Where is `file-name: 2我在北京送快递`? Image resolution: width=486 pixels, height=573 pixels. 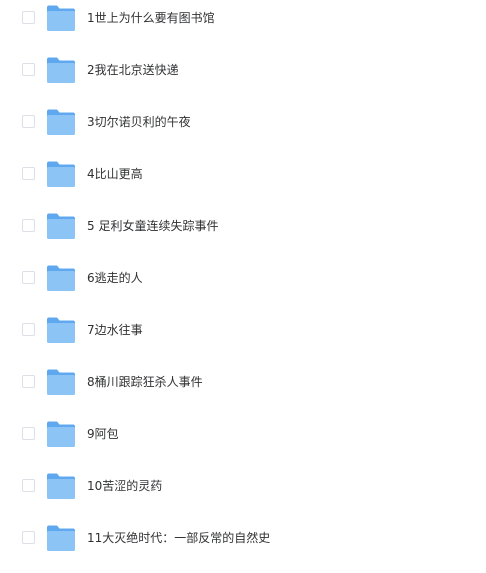
file-name: 2我在北京送快递 is located at coordinates (133, 70).